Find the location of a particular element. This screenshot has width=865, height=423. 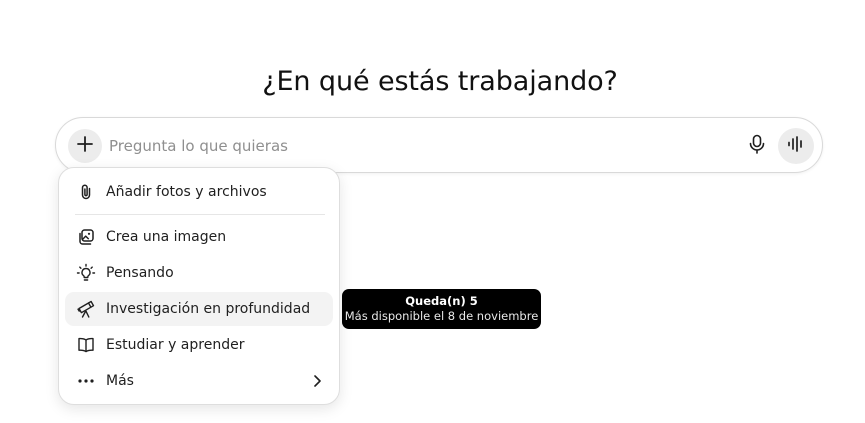

book-icon is located at coordinates (86, 345).